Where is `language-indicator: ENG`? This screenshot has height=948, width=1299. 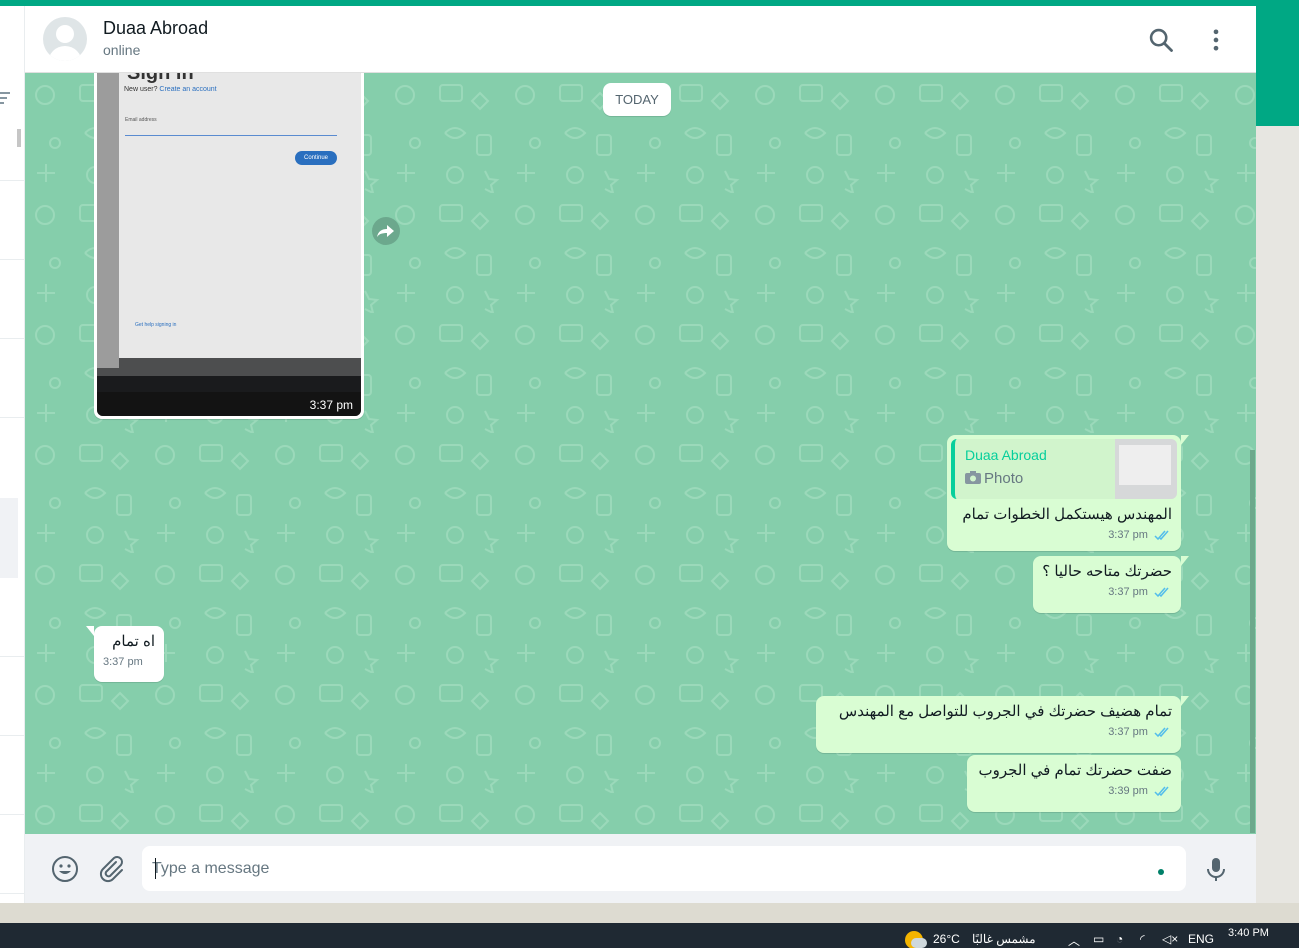
language-indicator: ENG is located at coordinates (1201, 939).